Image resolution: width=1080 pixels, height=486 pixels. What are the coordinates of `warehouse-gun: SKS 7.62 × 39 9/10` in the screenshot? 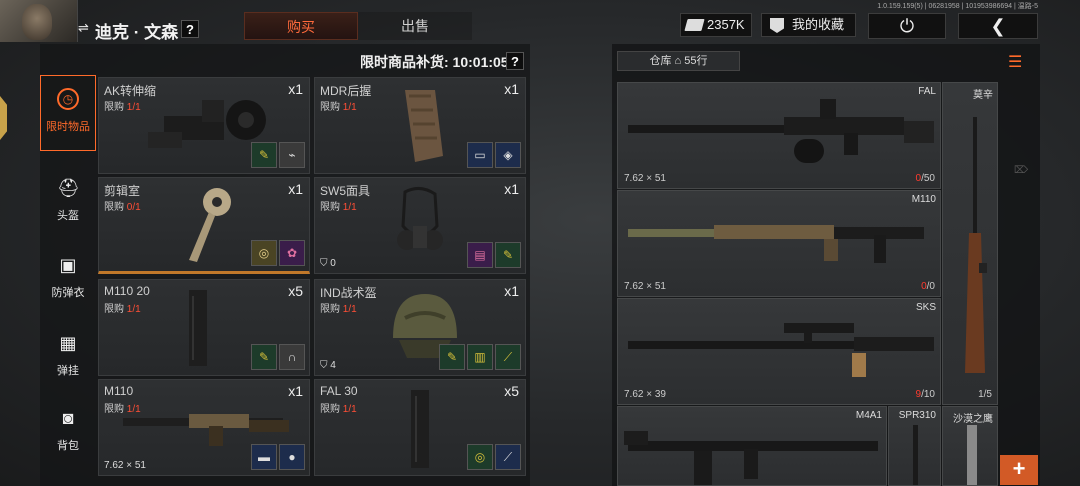 It's located at (779, 351).